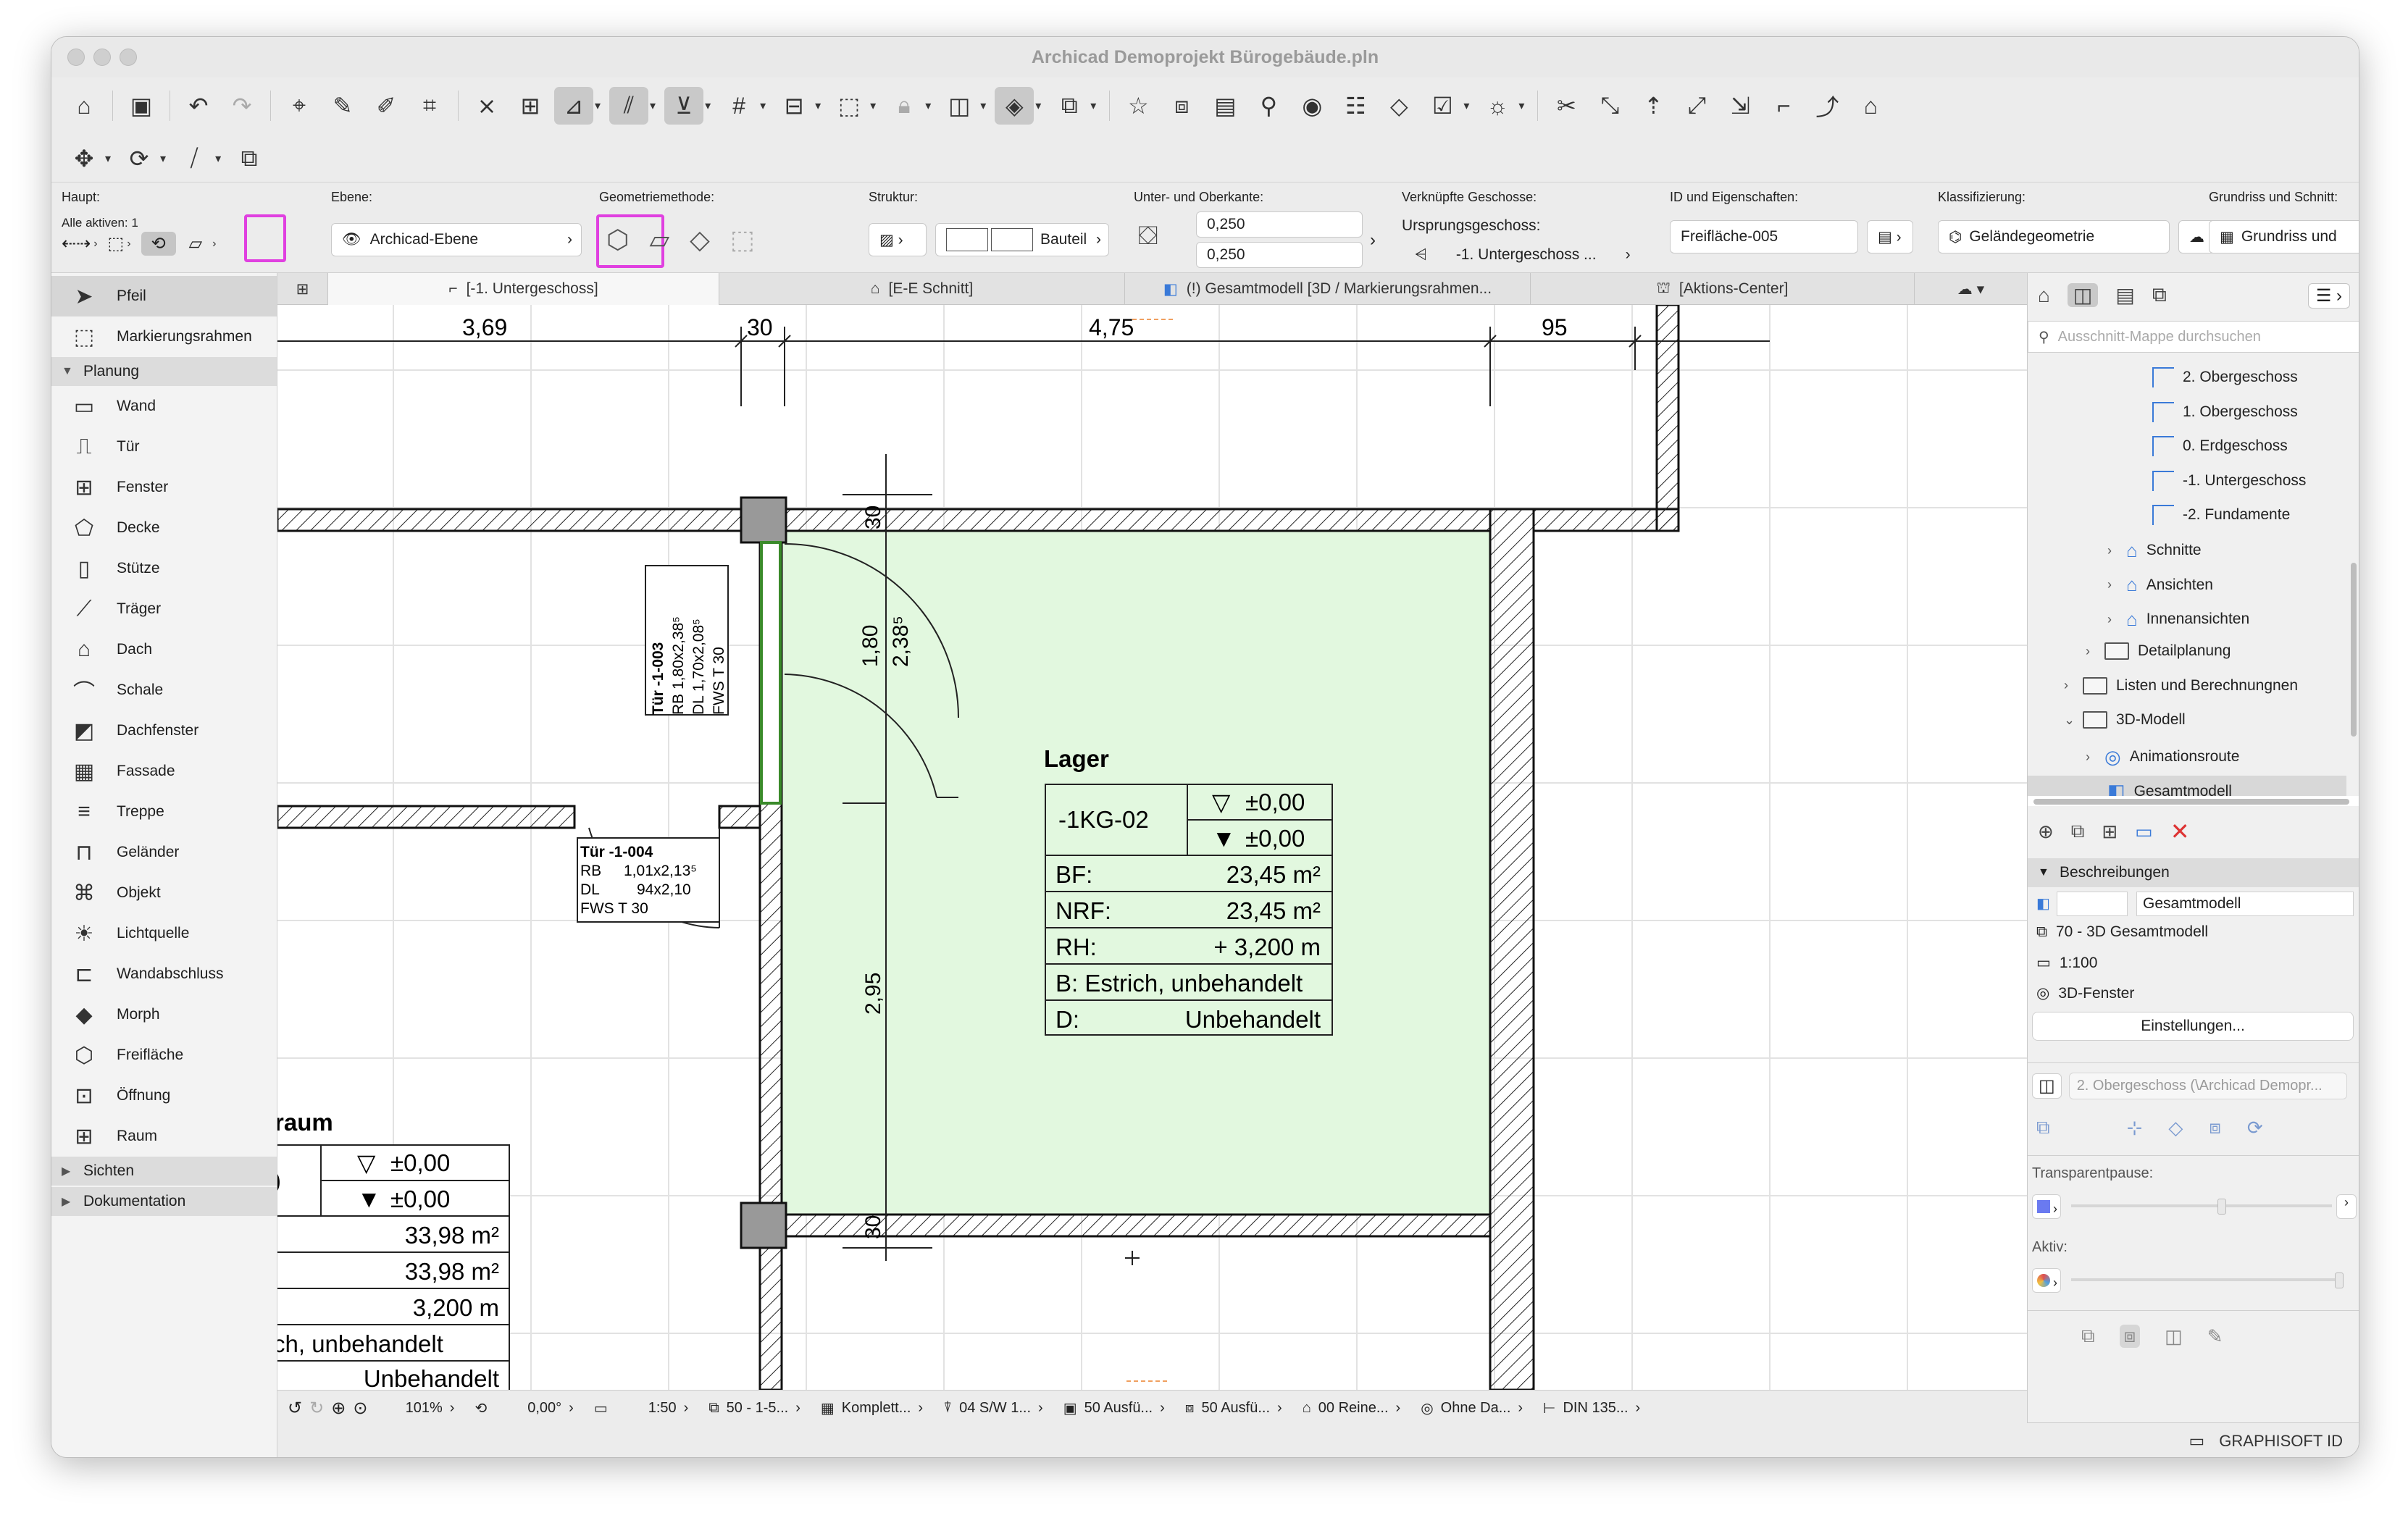 The width and height of the screenshot is (2408, 1518). What do you see at coordinates (250, 159) in the screenshot?
I see `copy-icon: ⧉` at bounding box center [250, 159].